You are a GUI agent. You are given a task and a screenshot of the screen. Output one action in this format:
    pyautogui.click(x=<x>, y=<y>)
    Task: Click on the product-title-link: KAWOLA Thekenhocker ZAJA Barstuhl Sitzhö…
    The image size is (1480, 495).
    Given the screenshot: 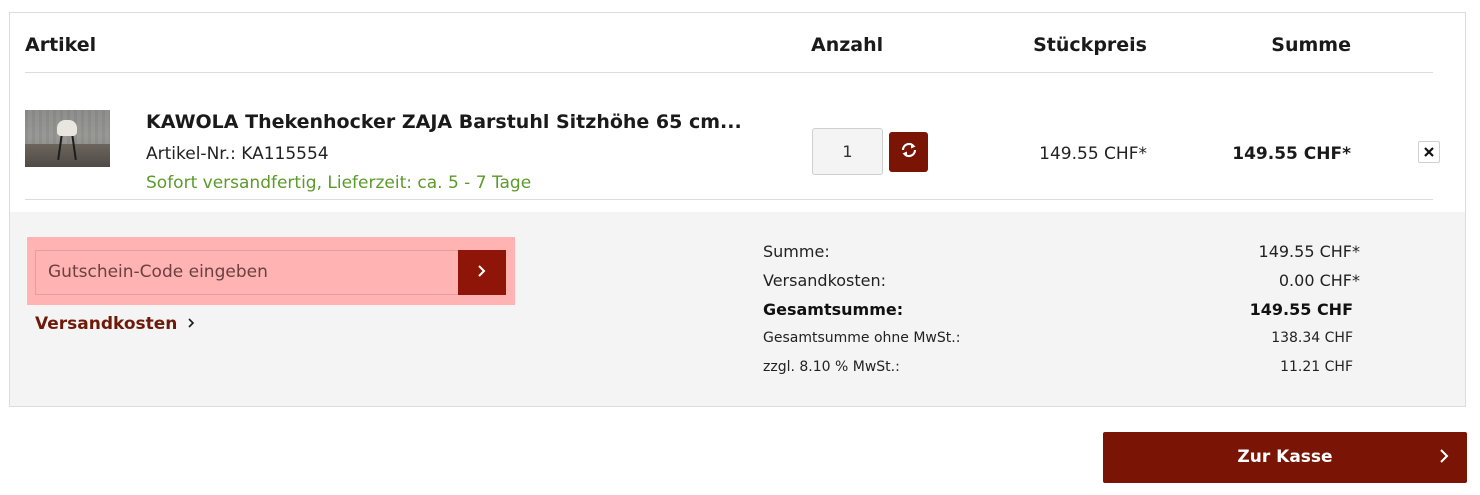 What is the action you would take?
    pyautogui.click(x=444, y=122)
    